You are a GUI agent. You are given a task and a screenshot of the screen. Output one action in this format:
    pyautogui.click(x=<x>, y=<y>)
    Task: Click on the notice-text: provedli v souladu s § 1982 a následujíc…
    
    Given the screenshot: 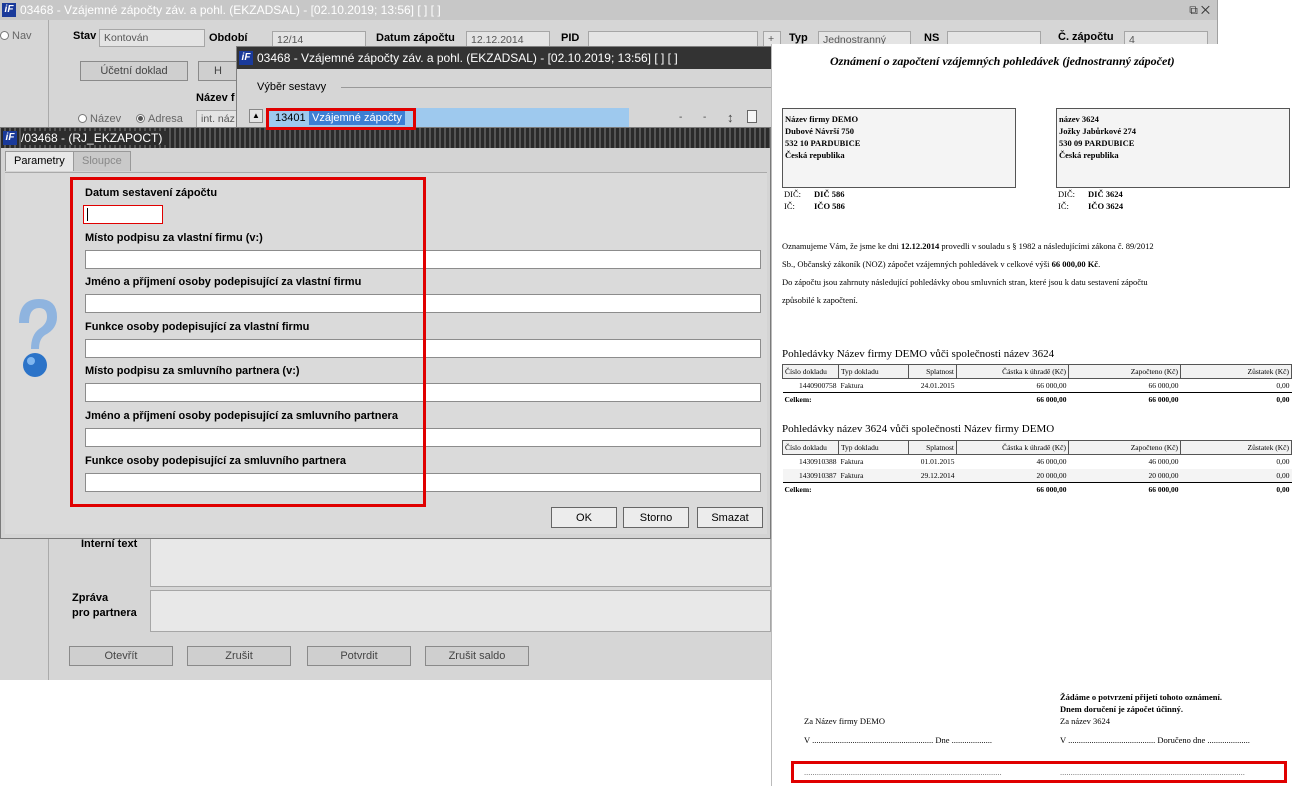 What is the action you would take?
    pyautogui.click(x=1046, y=246)
    